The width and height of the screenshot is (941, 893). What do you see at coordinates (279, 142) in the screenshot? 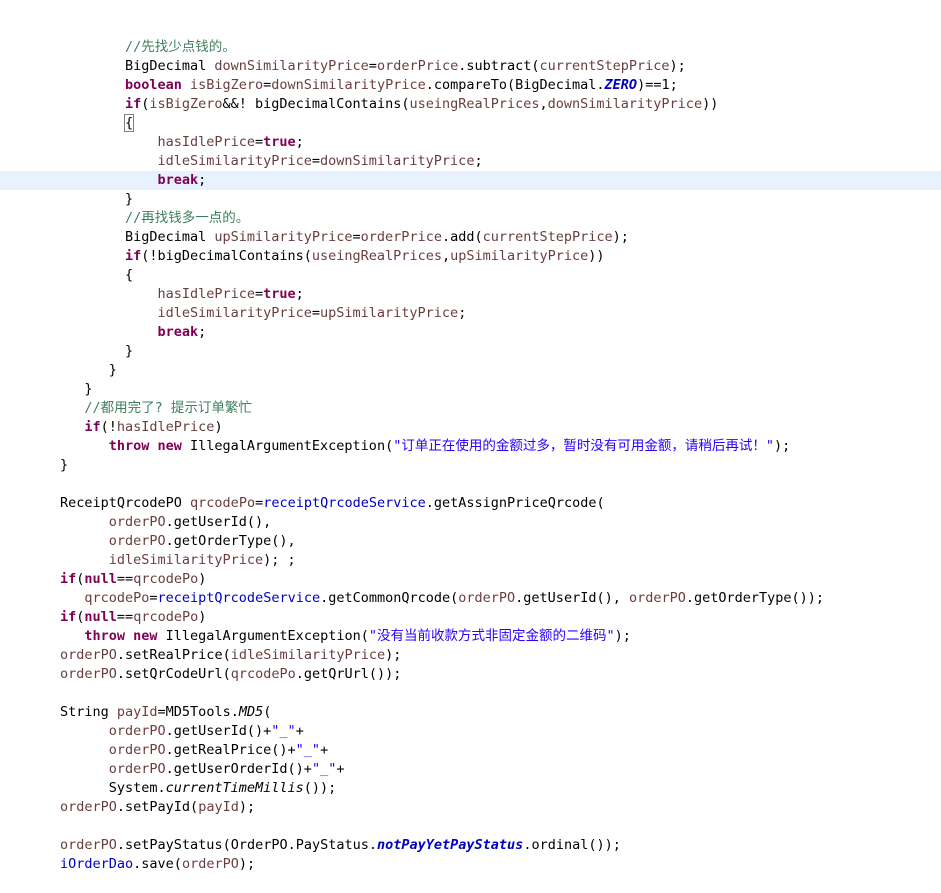
I see `code-token-keyword: true` at bounding box center [279, 142].